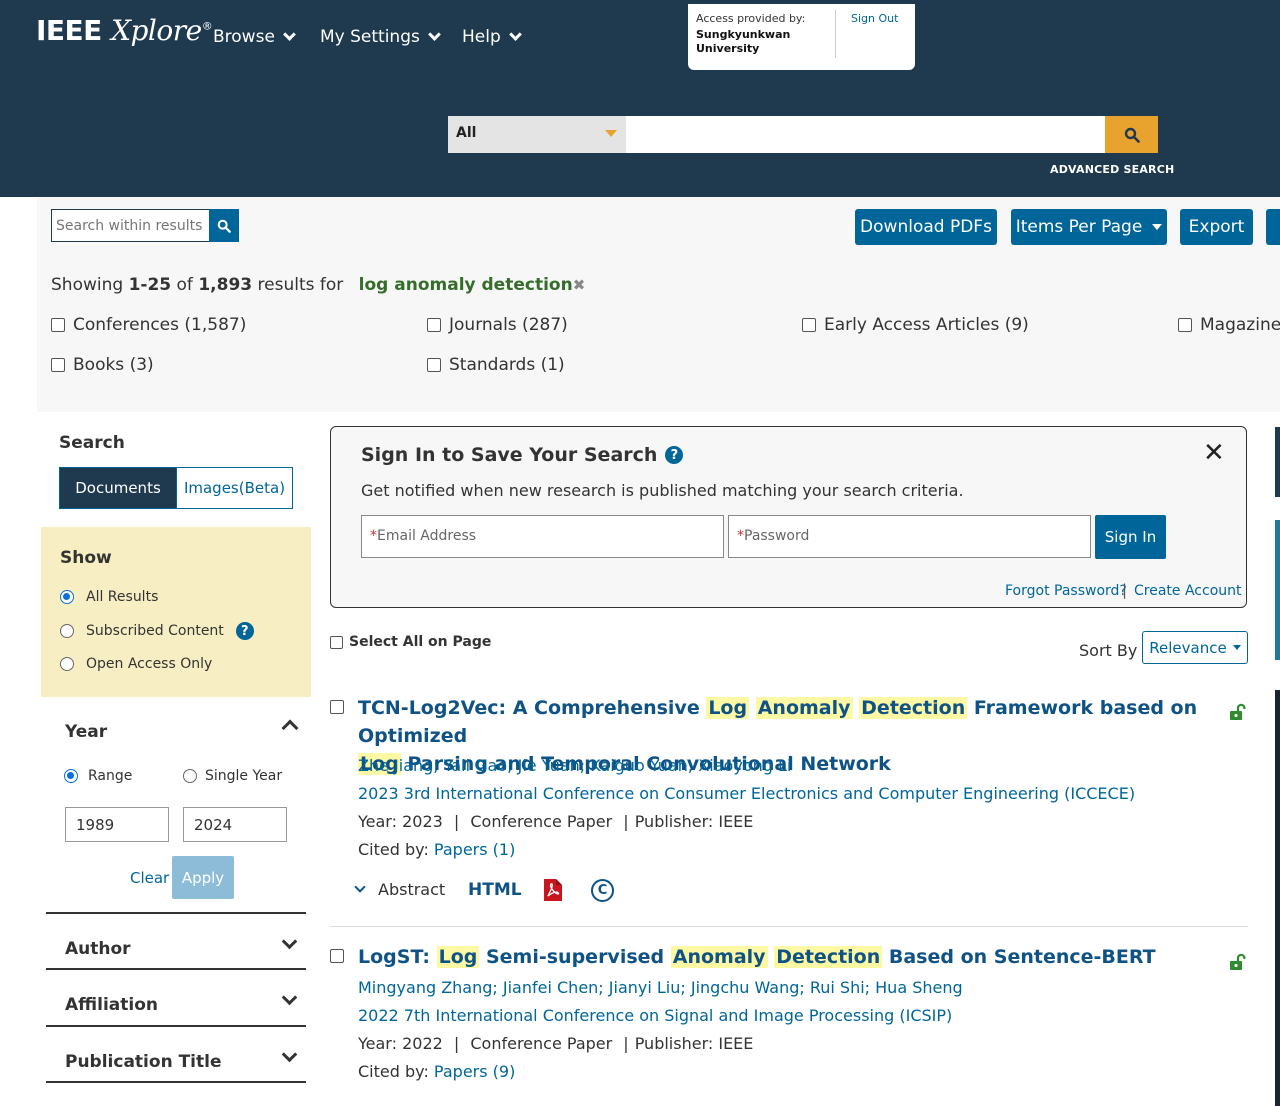  I want to click on select-all-on-page: Select All on Page, so click(410, 642).